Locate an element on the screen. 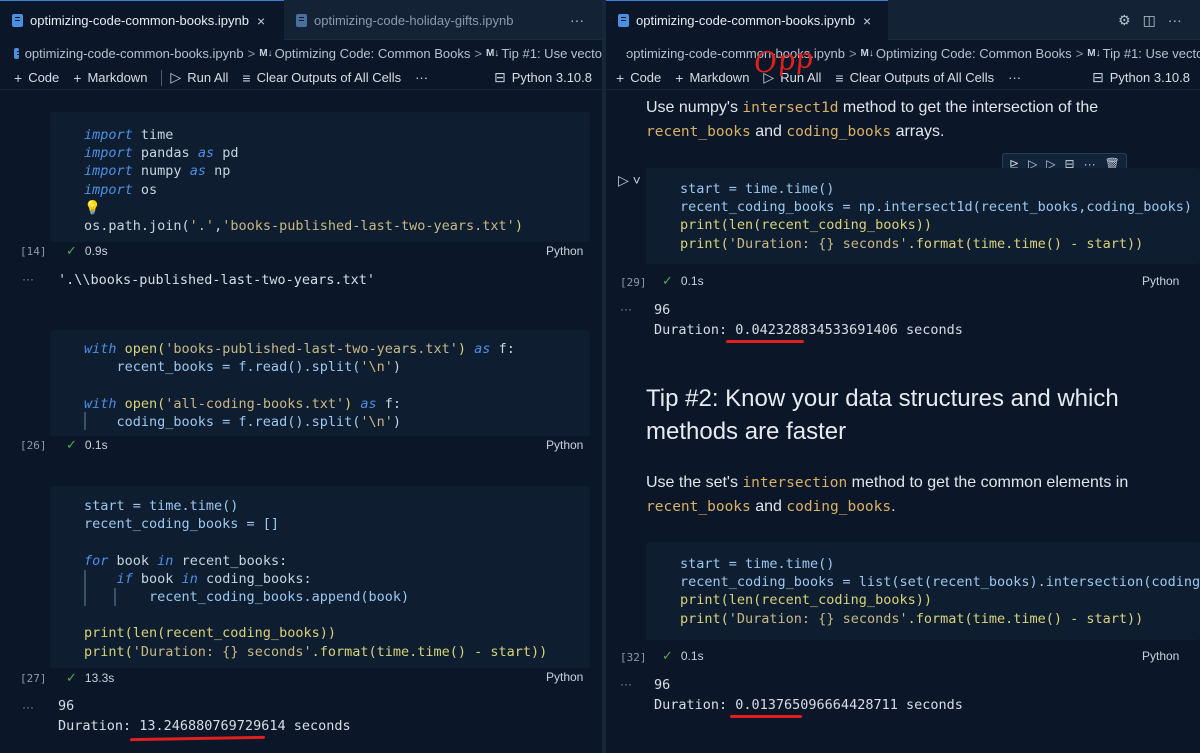  cell-output: '.\\books-published-last-two-years.txt' is located at coordinates (216, 280).